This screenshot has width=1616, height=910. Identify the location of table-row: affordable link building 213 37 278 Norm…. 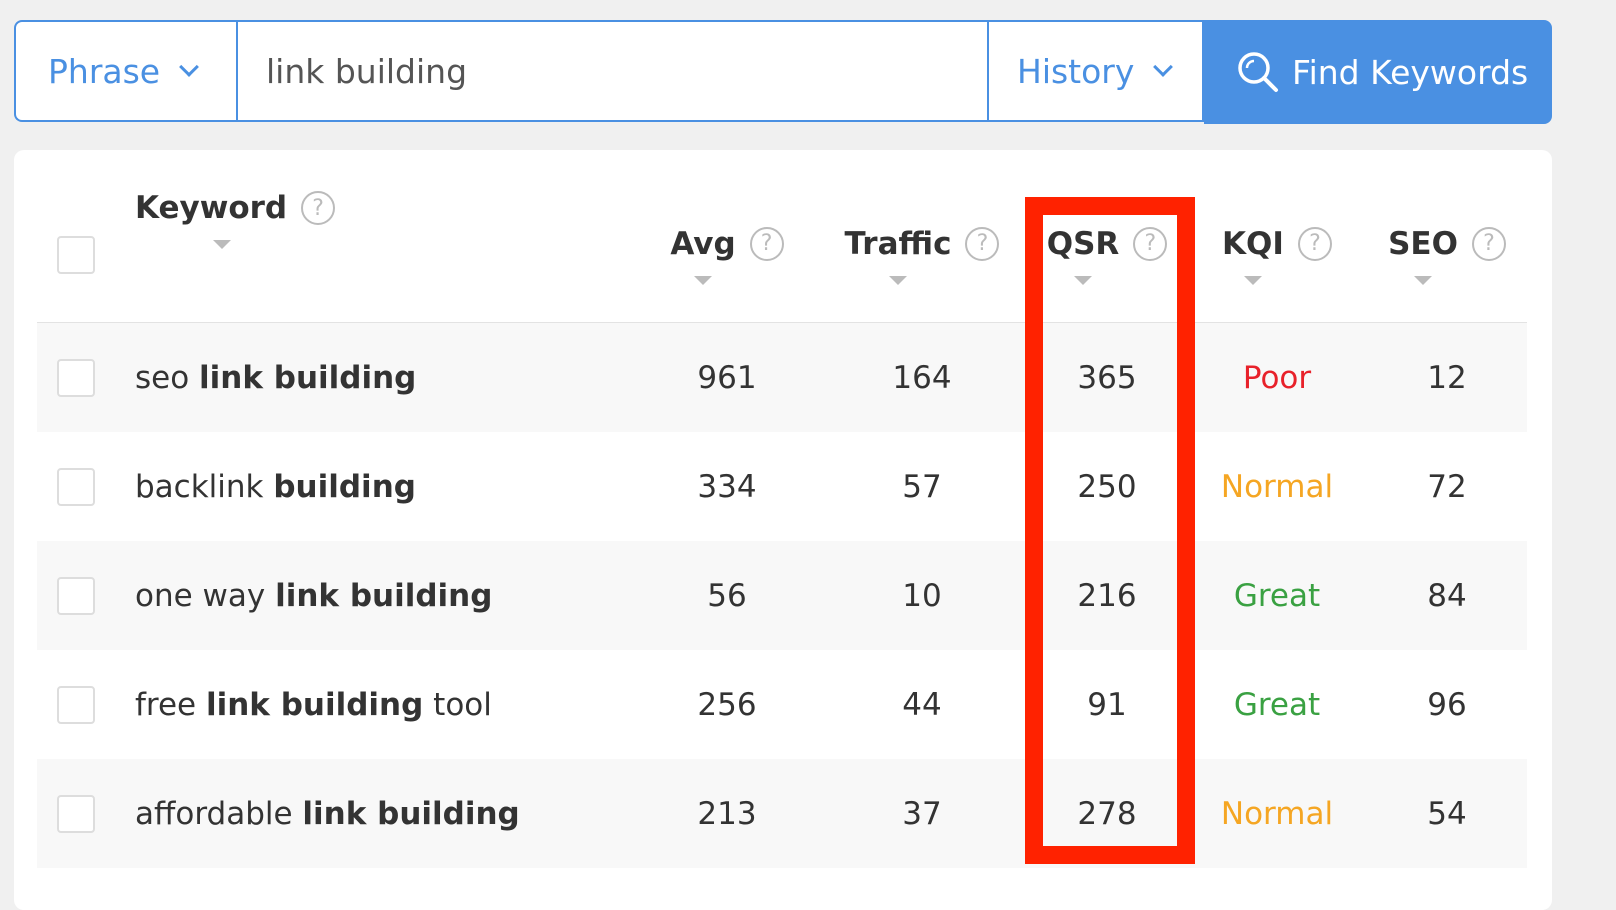
(782, 813).